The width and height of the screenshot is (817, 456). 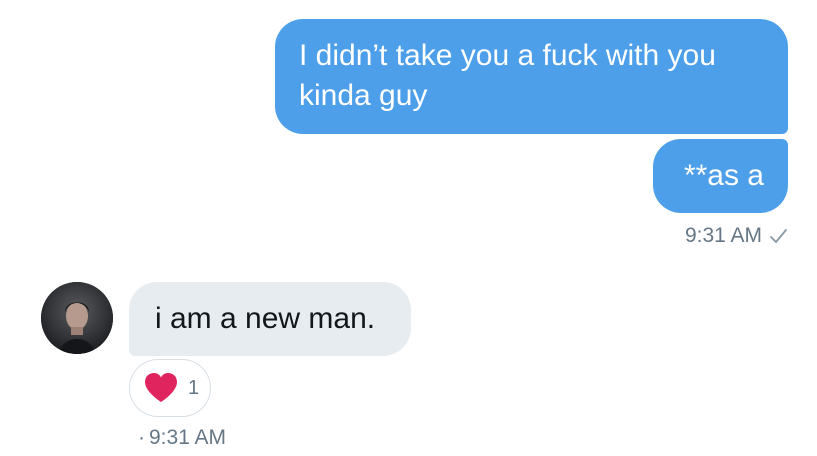 I want to click on heart-icon, so click(x=161, y=388).